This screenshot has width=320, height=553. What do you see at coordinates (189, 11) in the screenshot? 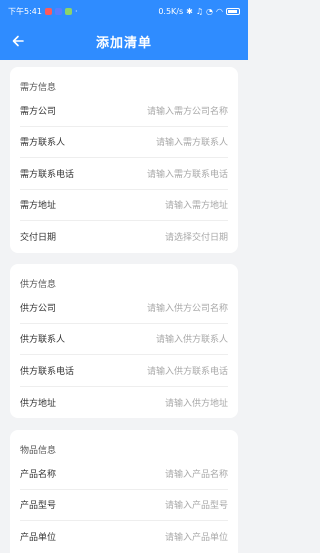
I see `bluetooth-icon: ✱` at bounding box center [189, 11].